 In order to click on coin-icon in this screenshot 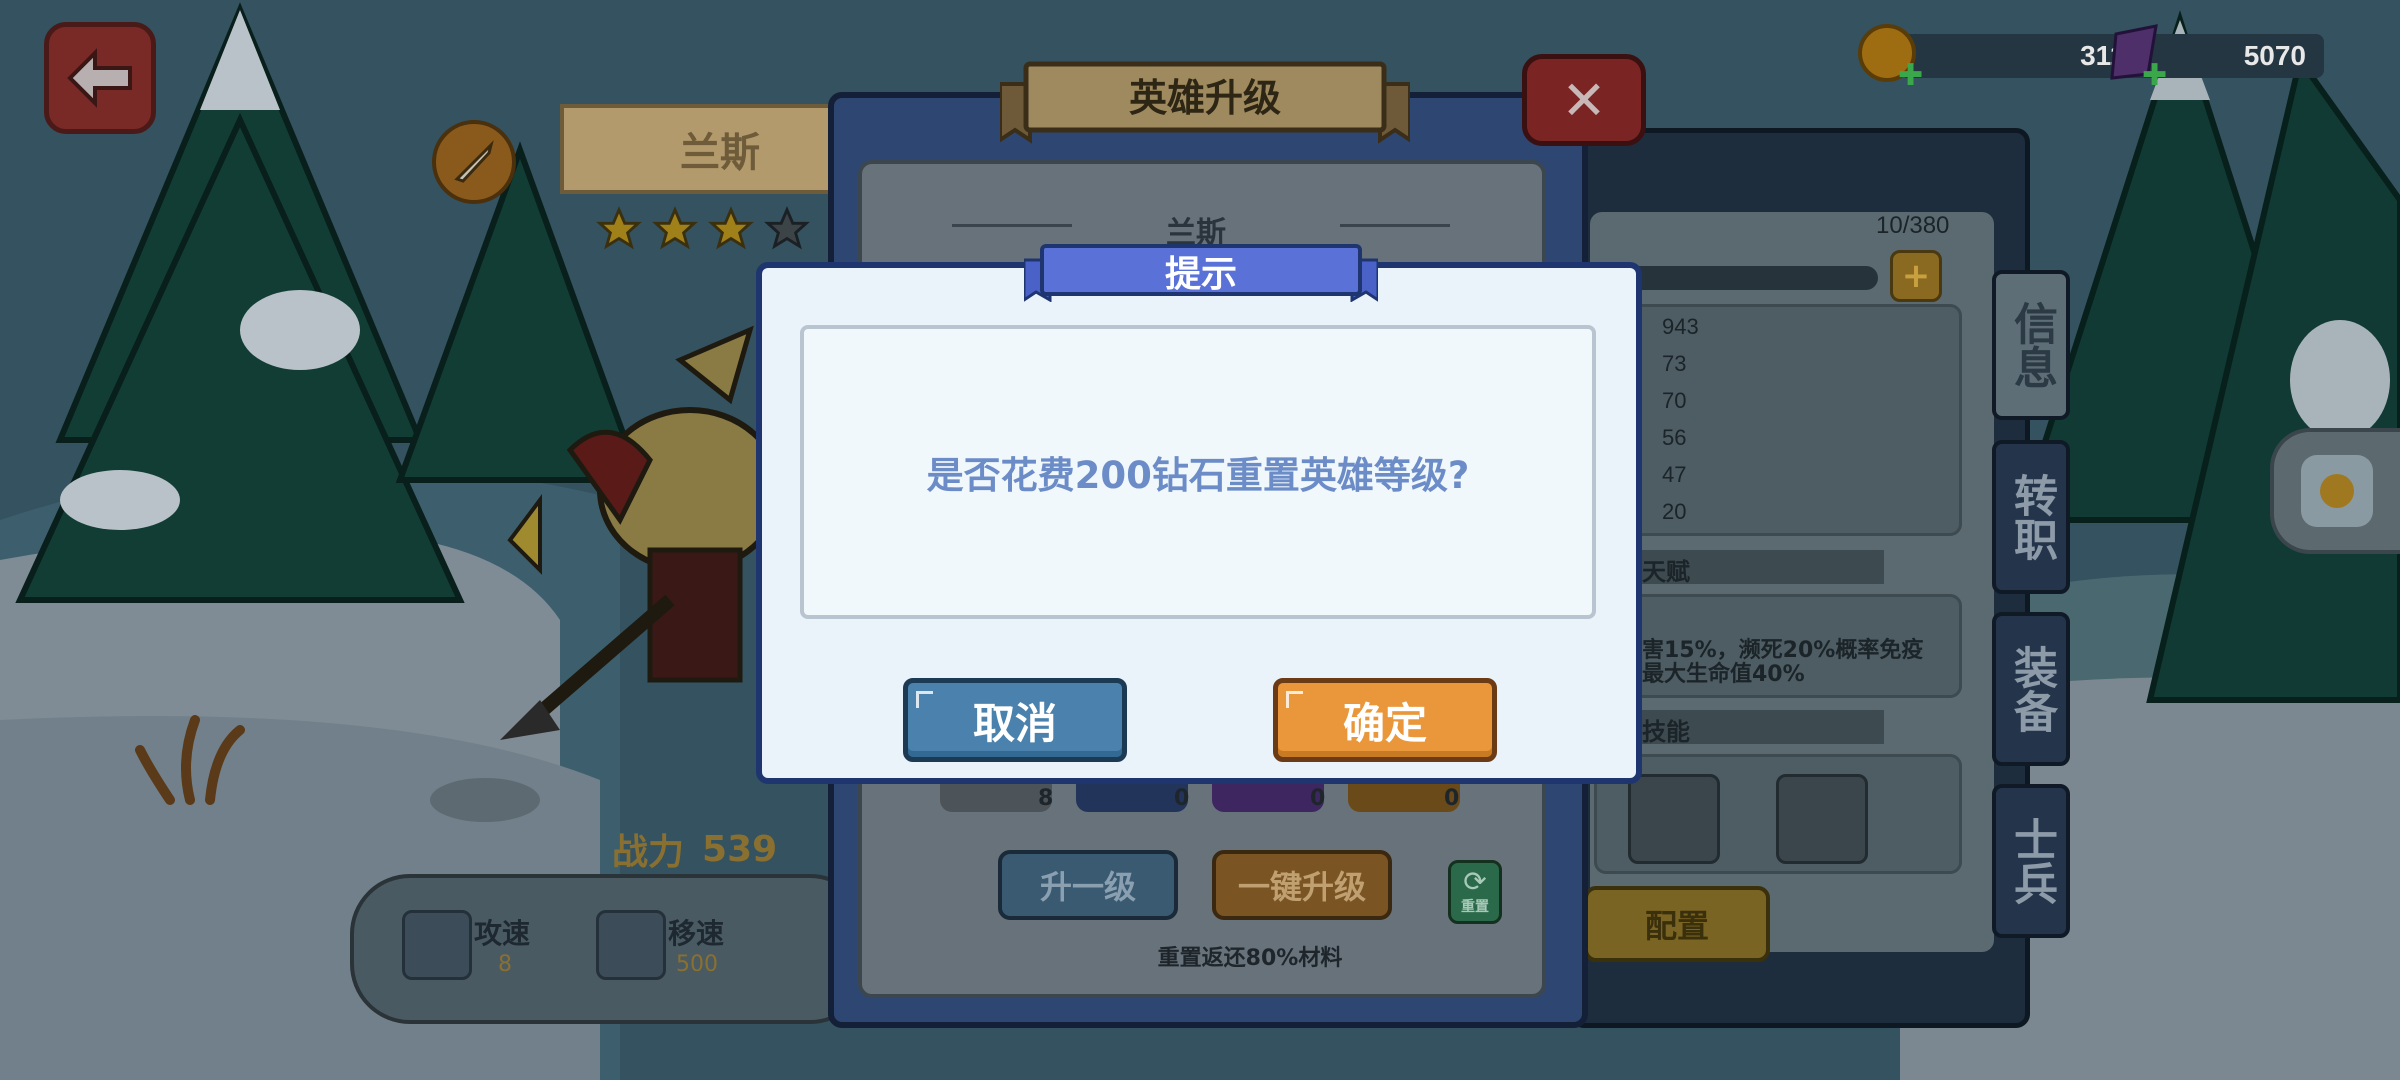, I will do `click(2337, 491)`.